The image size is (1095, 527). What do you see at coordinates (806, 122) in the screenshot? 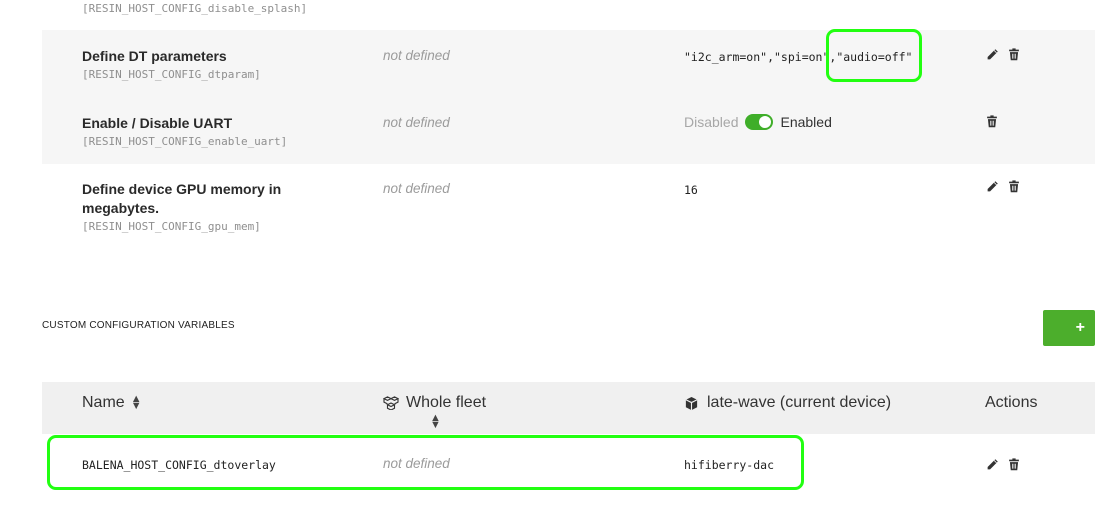
I see `toggle-on-label: Enabled` at bounding box center [806, 122].